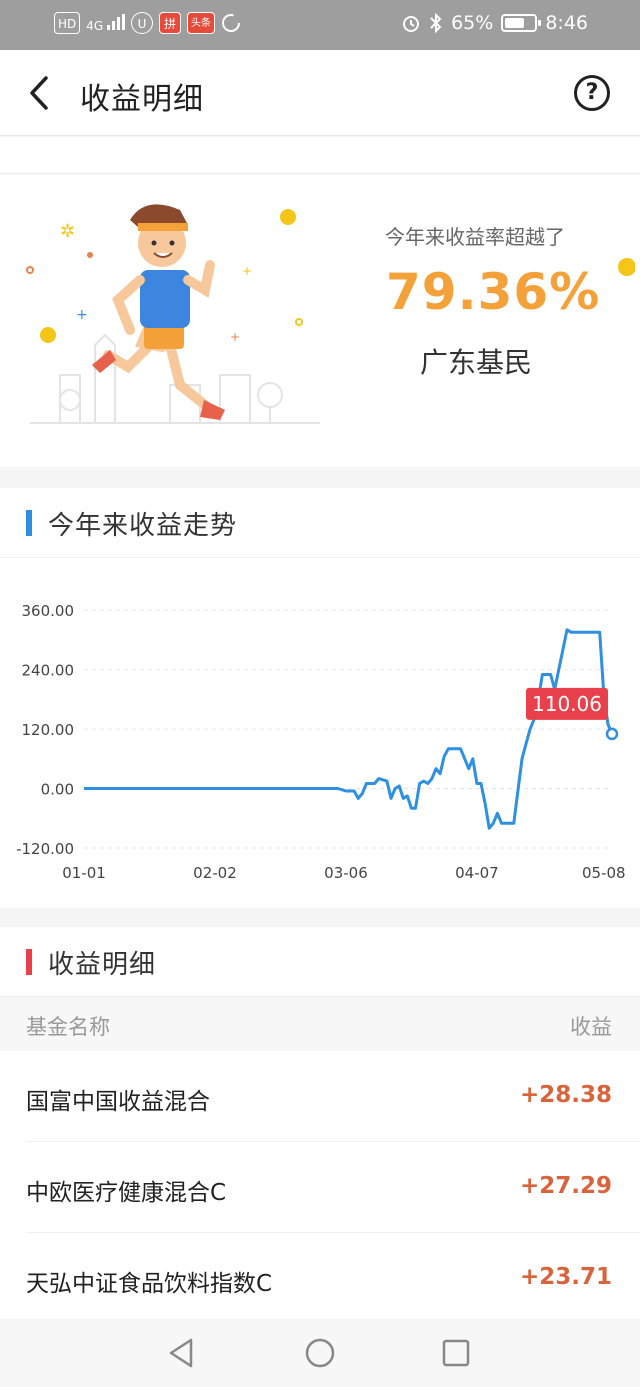  What do you see at coordinates (320, 25) in the screenshot?
I see `status-bar: HD 4G U 拼 头条 65% 8:46` at bounding box center [320, 25].